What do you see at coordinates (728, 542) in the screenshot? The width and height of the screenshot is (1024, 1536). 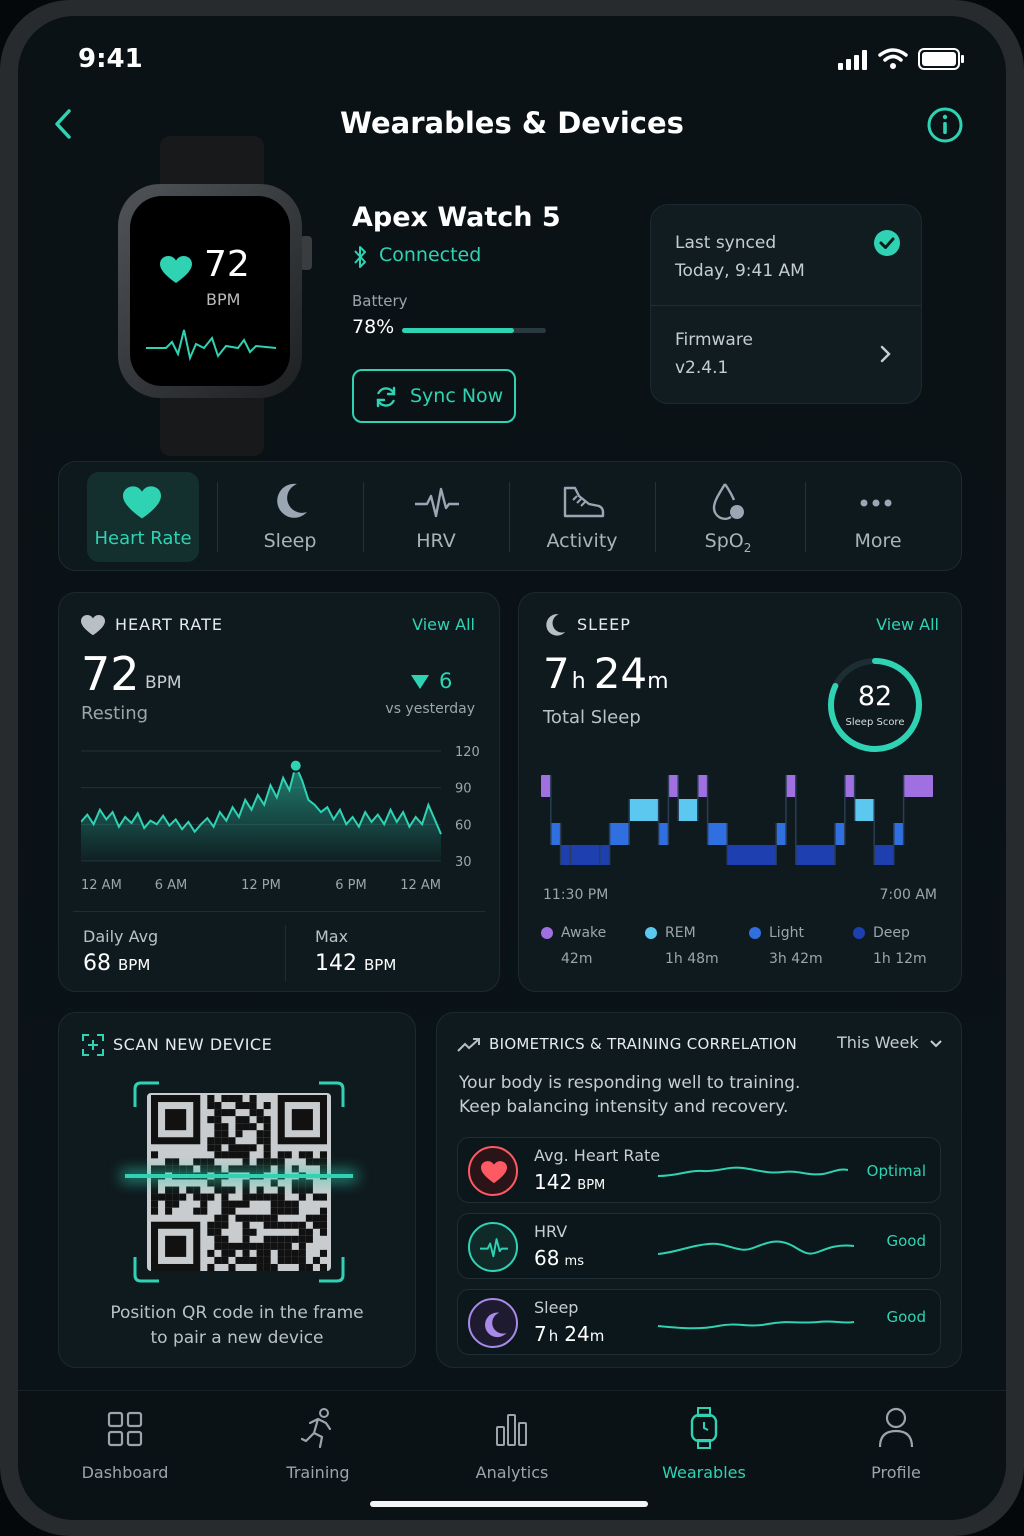 I see `tab-spo2-label: SpO2` at bounding box center [728, 542].